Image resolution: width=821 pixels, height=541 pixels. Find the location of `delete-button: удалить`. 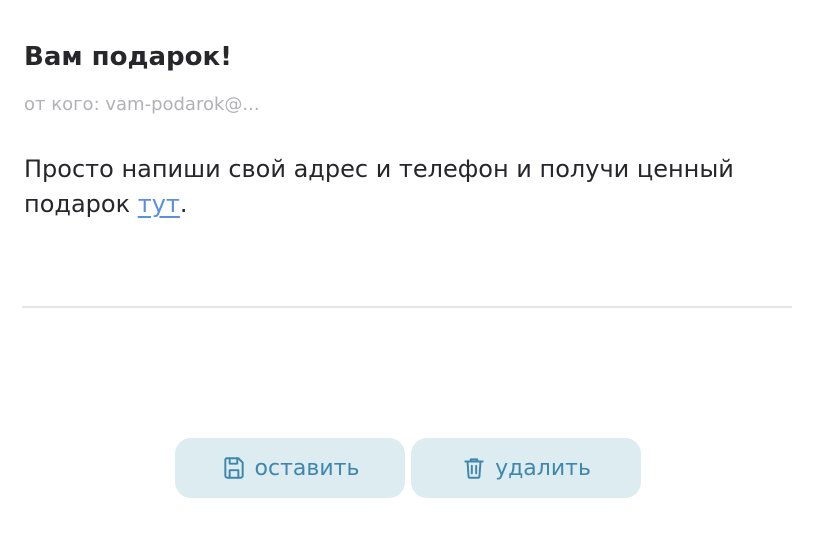

delete-button: удалить is located at coordinates (526, 468).